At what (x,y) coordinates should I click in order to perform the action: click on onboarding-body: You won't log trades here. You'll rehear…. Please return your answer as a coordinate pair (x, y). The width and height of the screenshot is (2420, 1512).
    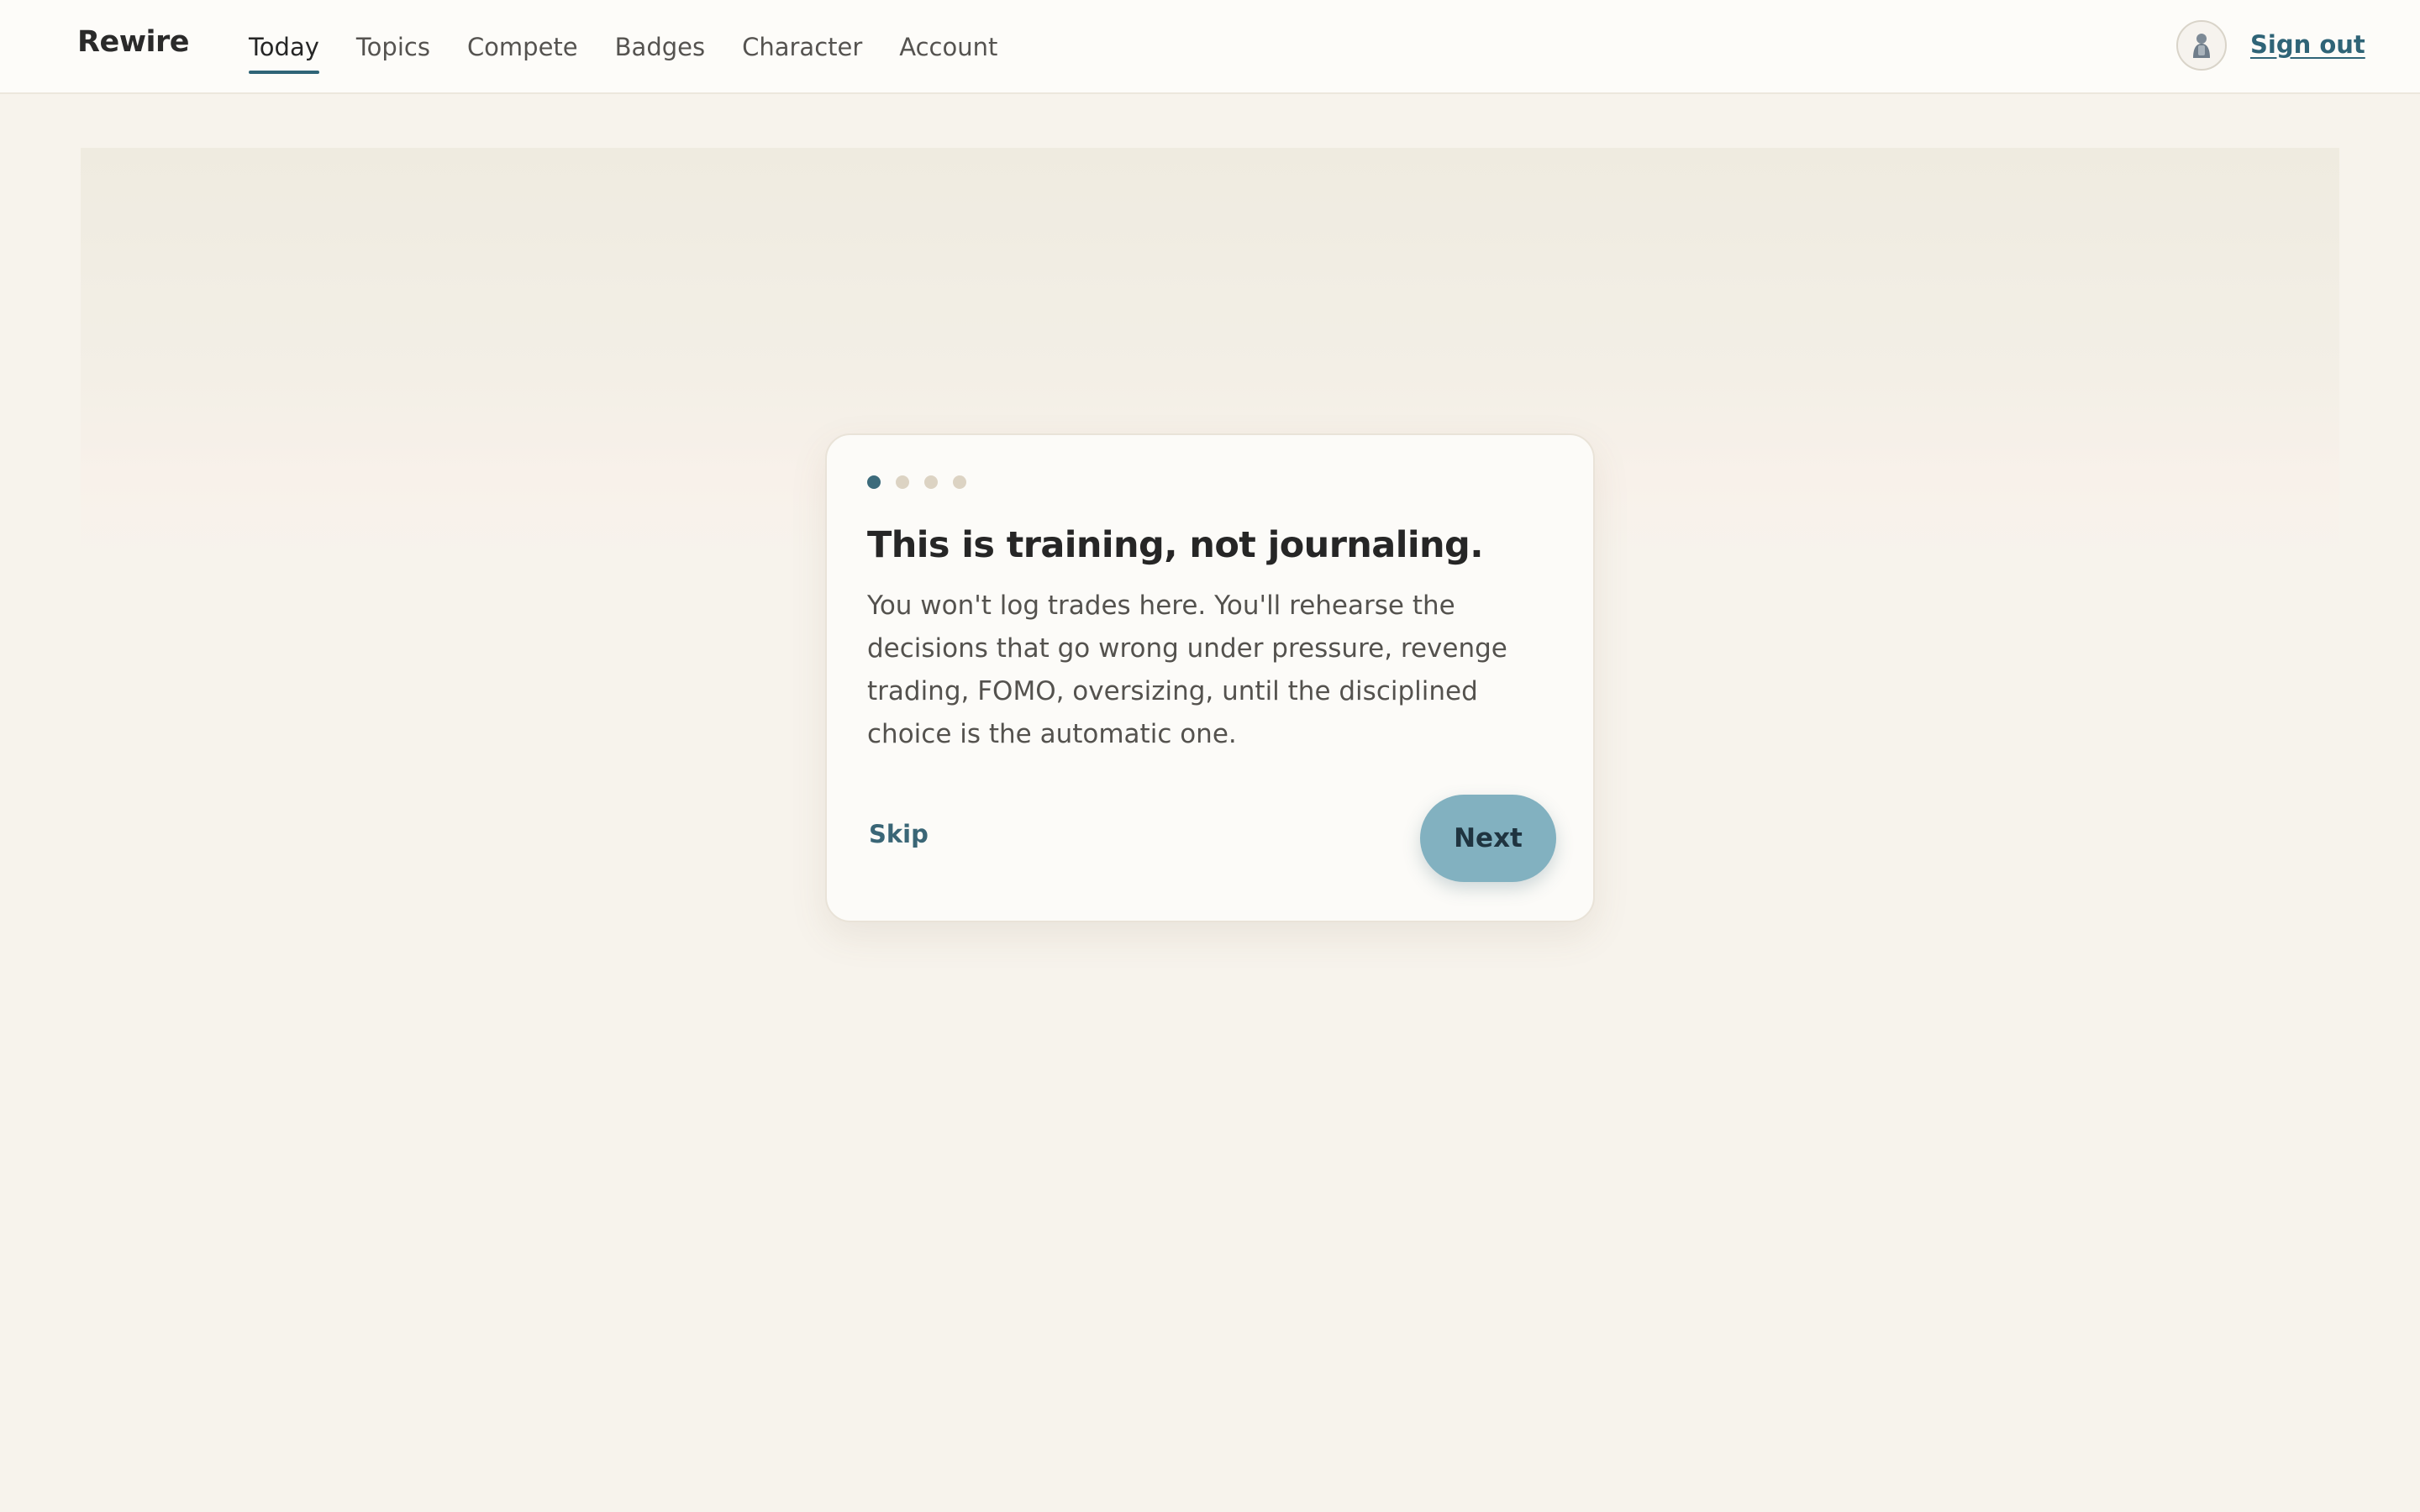
    Looking at the image, I should click on (1187, 670).